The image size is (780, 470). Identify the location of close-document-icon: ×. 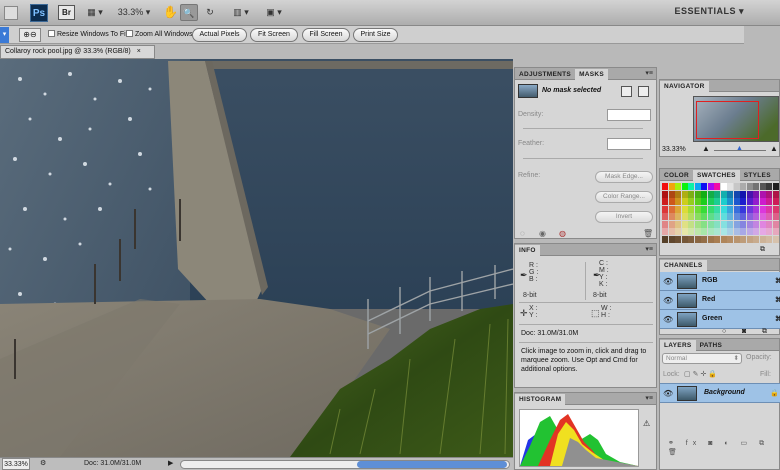
(139, 51).